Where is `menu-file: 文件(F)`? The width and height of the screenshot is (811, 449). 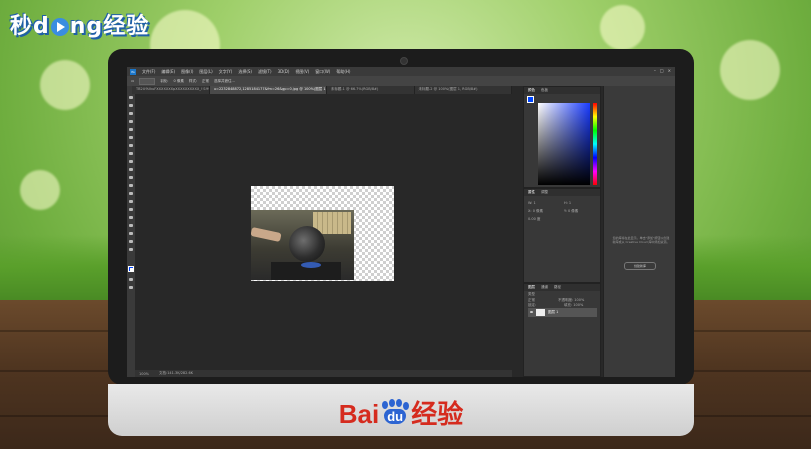 menu-file: 文件(F) is located at coordinates (148, 72).